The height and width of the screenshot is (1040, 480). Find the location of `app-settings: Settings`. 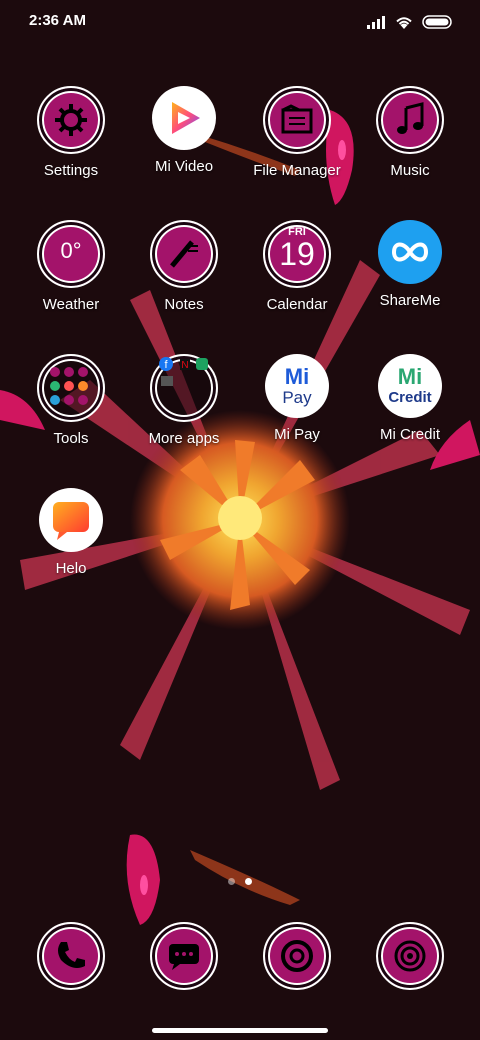

app-settings: Settings is located at coordinates (71, 132).